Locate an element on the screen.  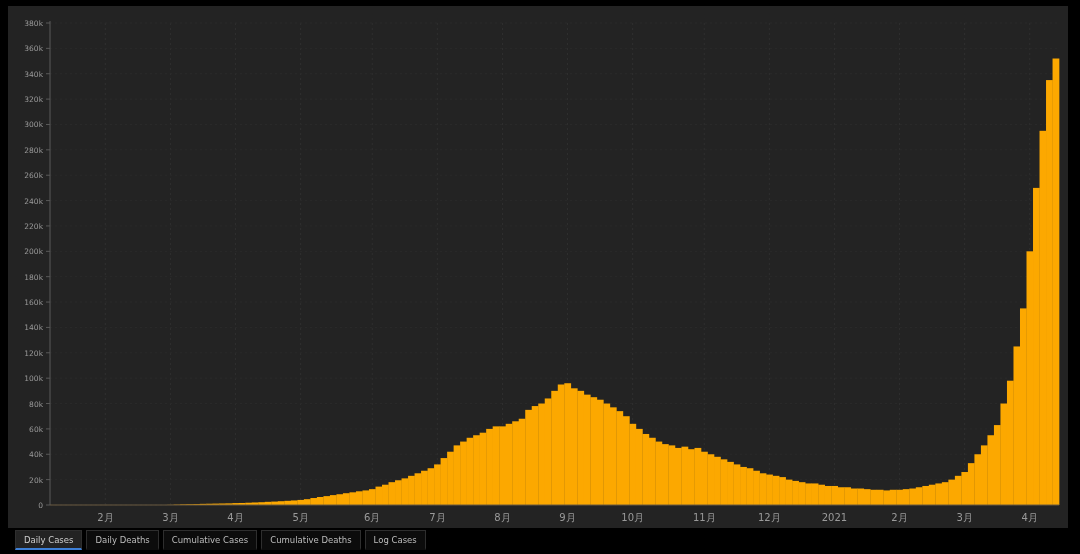
x-tick-label: 7月 is located at coordinates (437, 517).